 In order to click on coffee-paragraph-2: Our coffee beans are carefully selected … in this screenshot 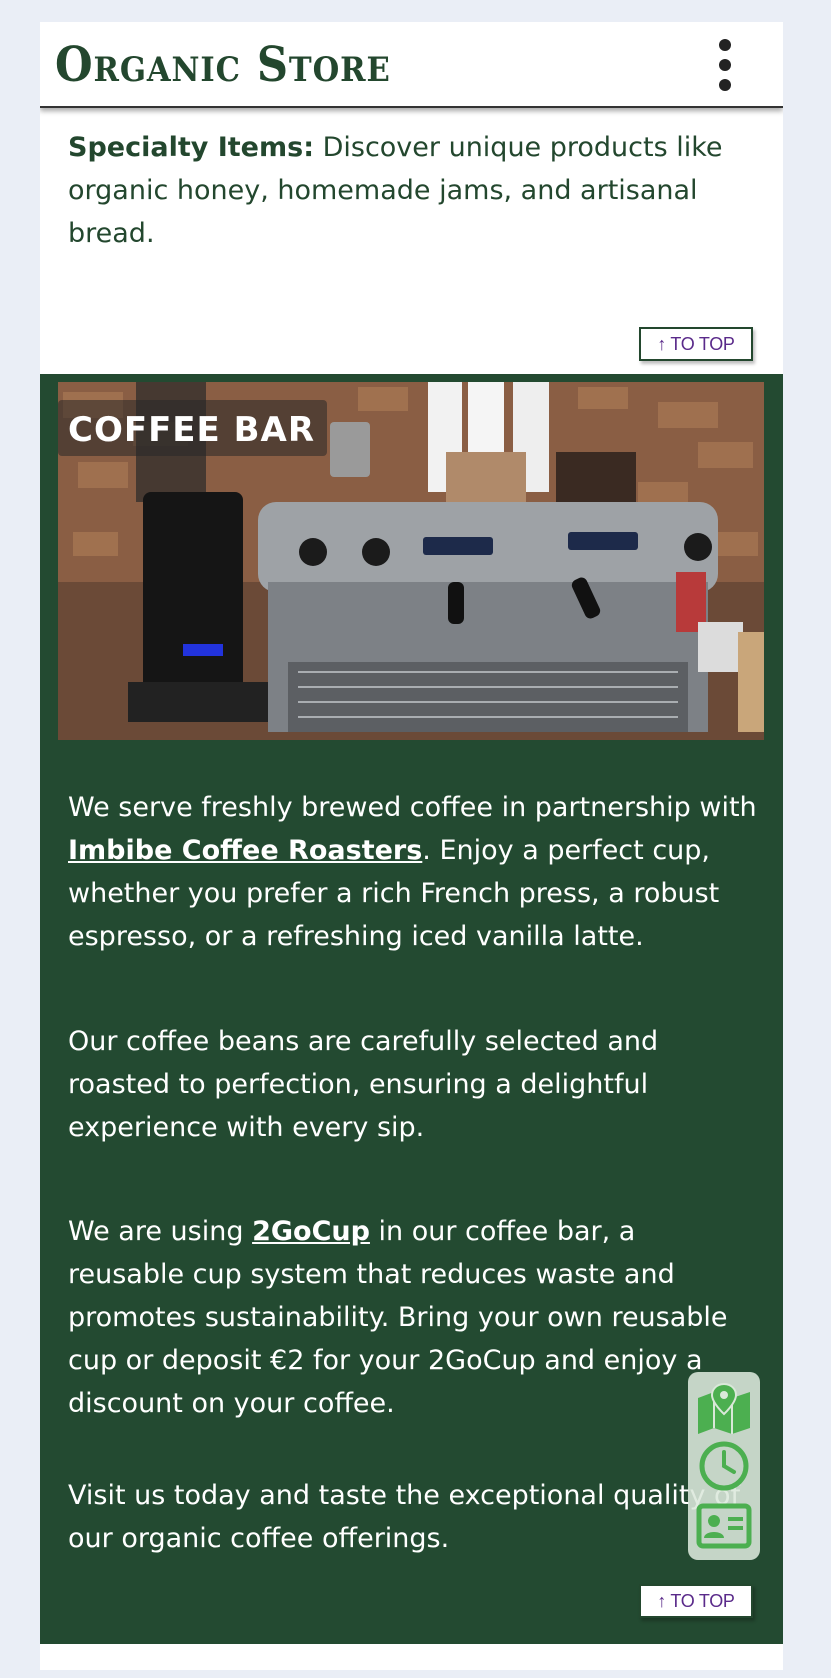, I will do `click(363, 1084)`.